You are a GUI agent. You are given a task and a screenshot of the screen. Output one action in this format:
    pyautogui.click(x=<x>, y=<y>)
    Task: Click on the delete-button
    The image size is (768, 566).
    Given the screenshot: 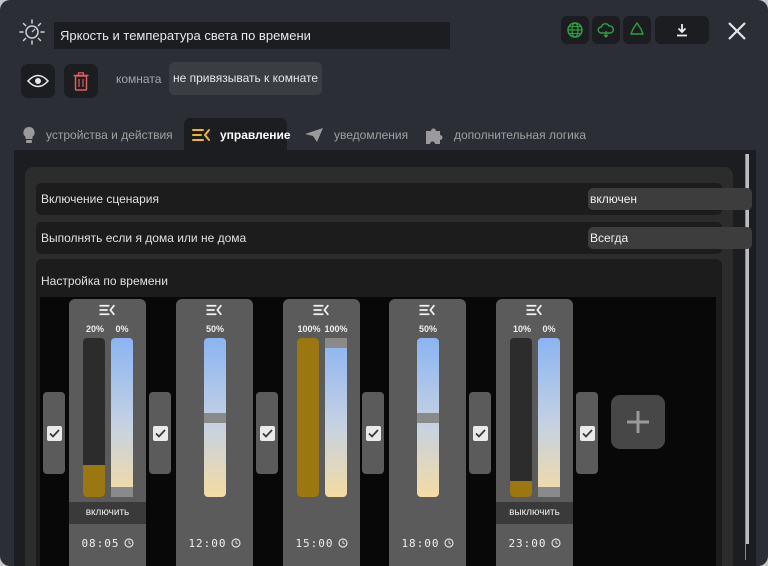 What is the action you would take?
    pyautogui.click(x=81, y=81)
    